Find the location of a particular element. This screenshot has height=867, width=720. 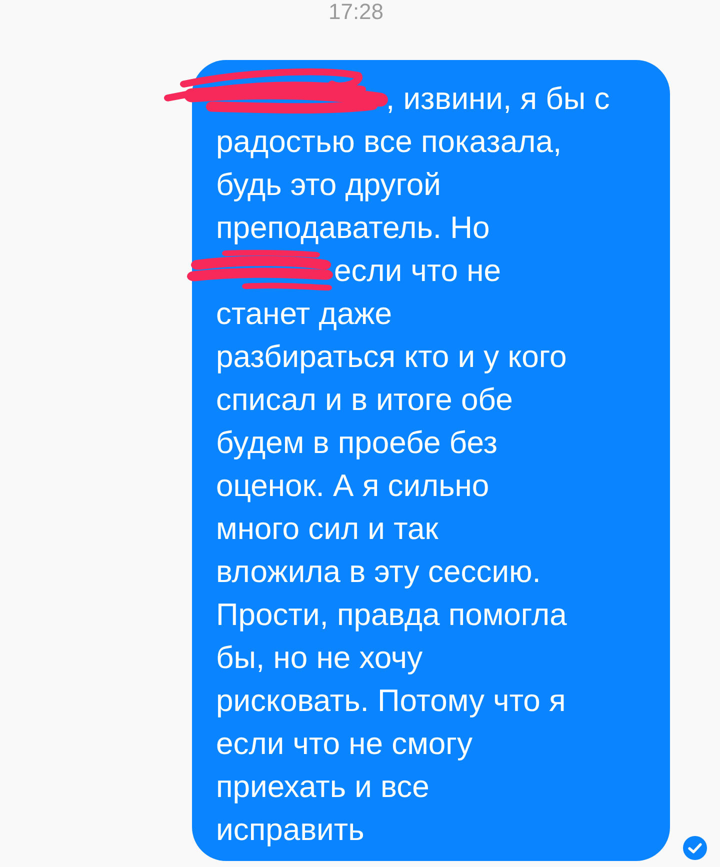

message-text: , извини, я бы с is located at coordinates (498, 99).